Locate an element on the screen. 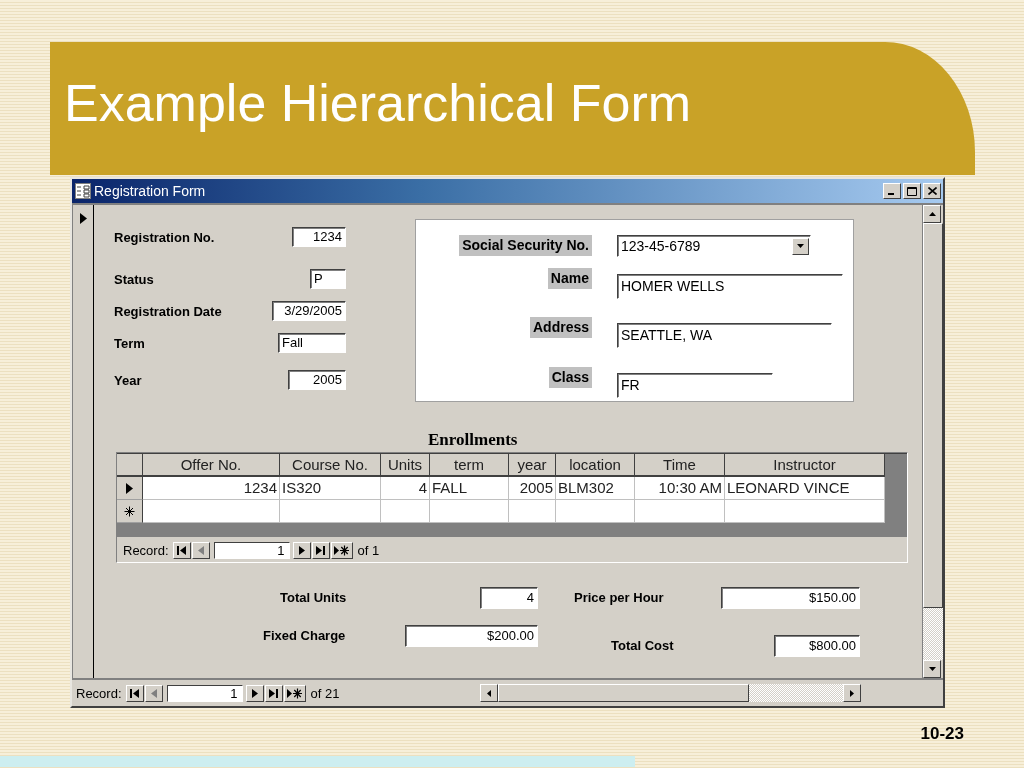 This screenshot has height=768, width=1024. slide-title: Example Hierarchical Form is located at coordinates (378, 103).